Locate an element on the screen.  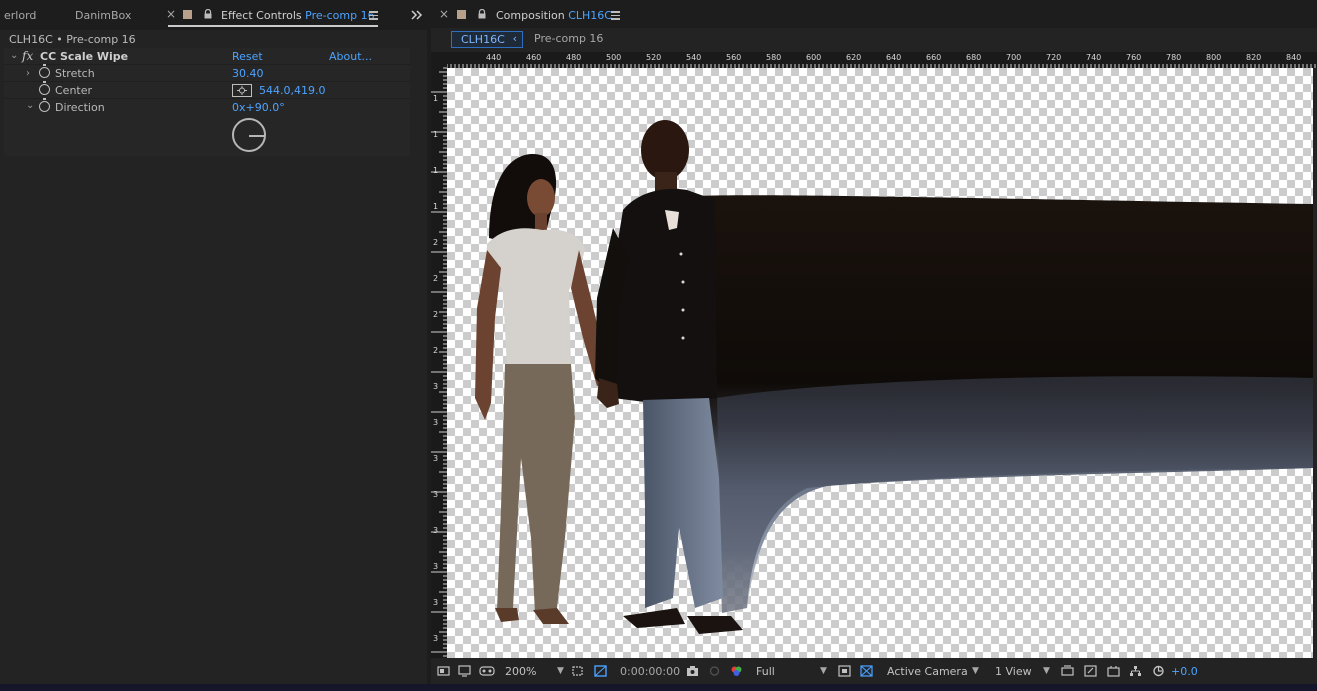
monitor-icon is located at coordinates (464, 671).